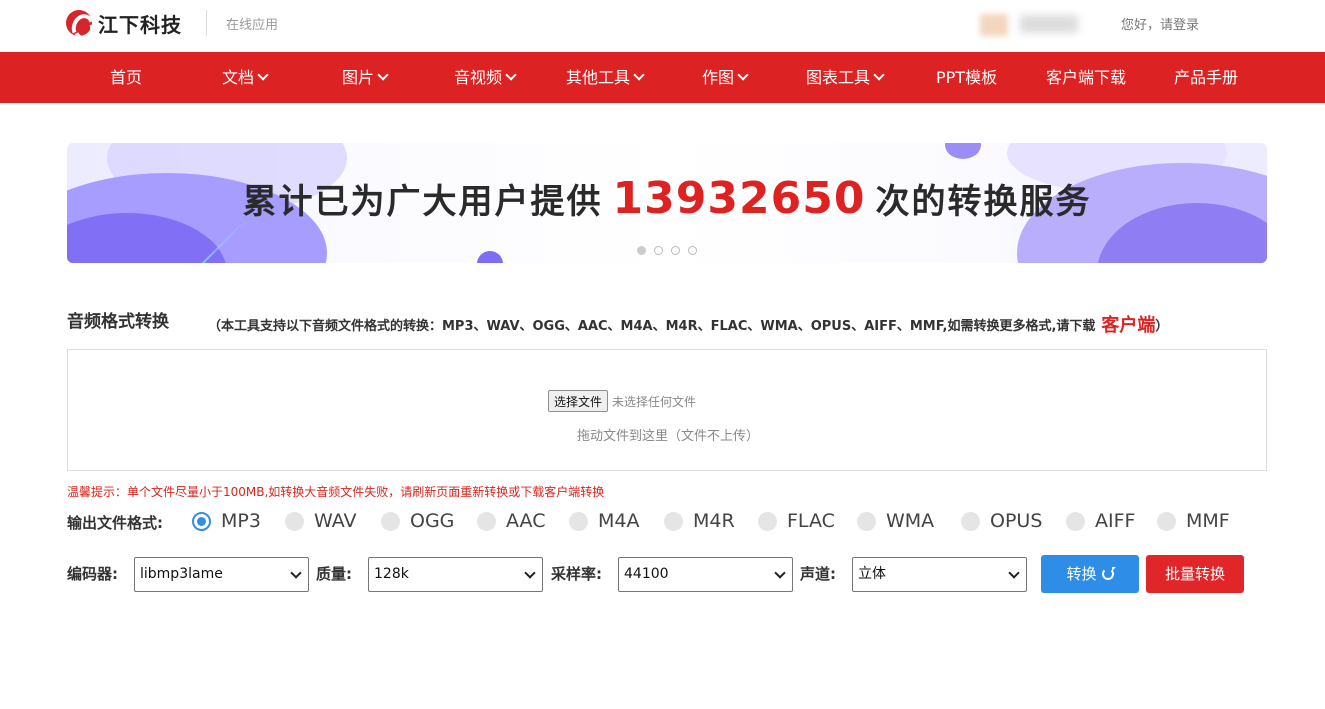 The image size is (1325, 709). I want to click on samplerate-select: 44100, so click(705, 574).